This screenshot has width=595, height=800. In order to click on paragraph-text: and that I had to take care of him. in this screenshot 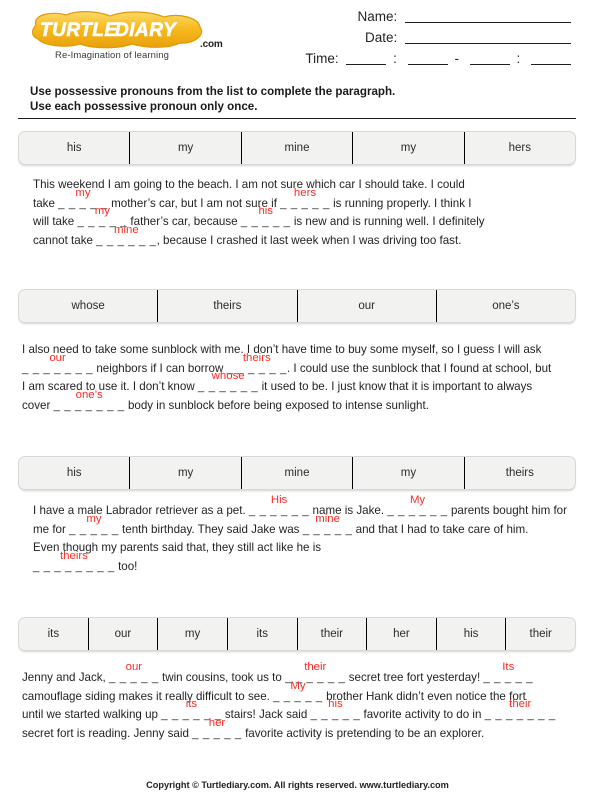, I will do `click(440, 529)`.